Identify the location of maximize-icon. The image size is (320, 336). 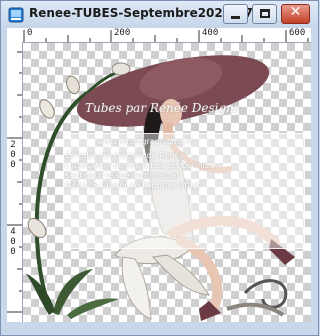
(265, 13).